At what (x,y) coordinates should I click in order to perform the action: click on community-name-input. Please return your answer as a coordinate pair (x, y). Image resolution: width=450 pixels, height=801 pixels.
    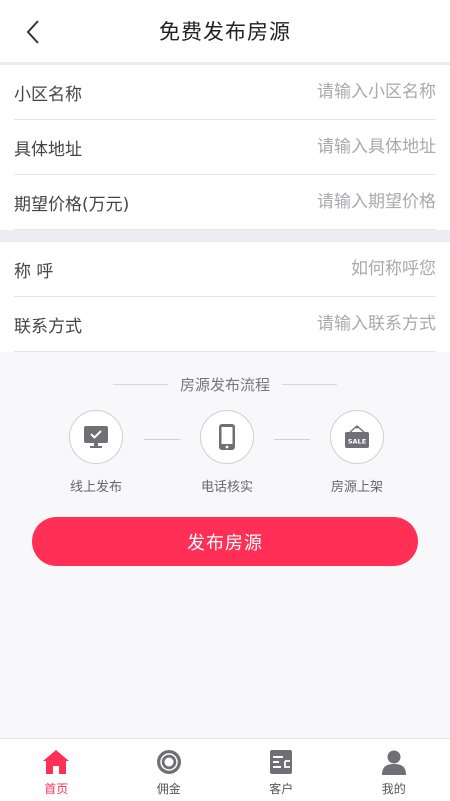
    Looking at the image, I should click on (326, 92).